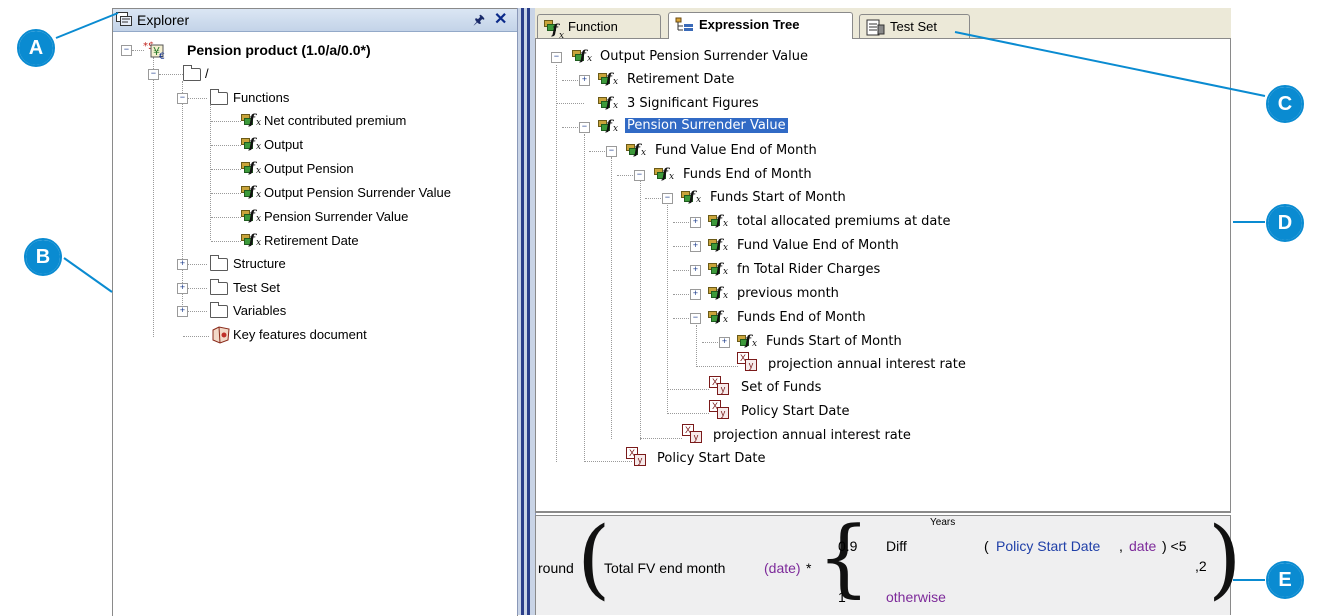  I want to click on callout-a: A, so click(36, 48).